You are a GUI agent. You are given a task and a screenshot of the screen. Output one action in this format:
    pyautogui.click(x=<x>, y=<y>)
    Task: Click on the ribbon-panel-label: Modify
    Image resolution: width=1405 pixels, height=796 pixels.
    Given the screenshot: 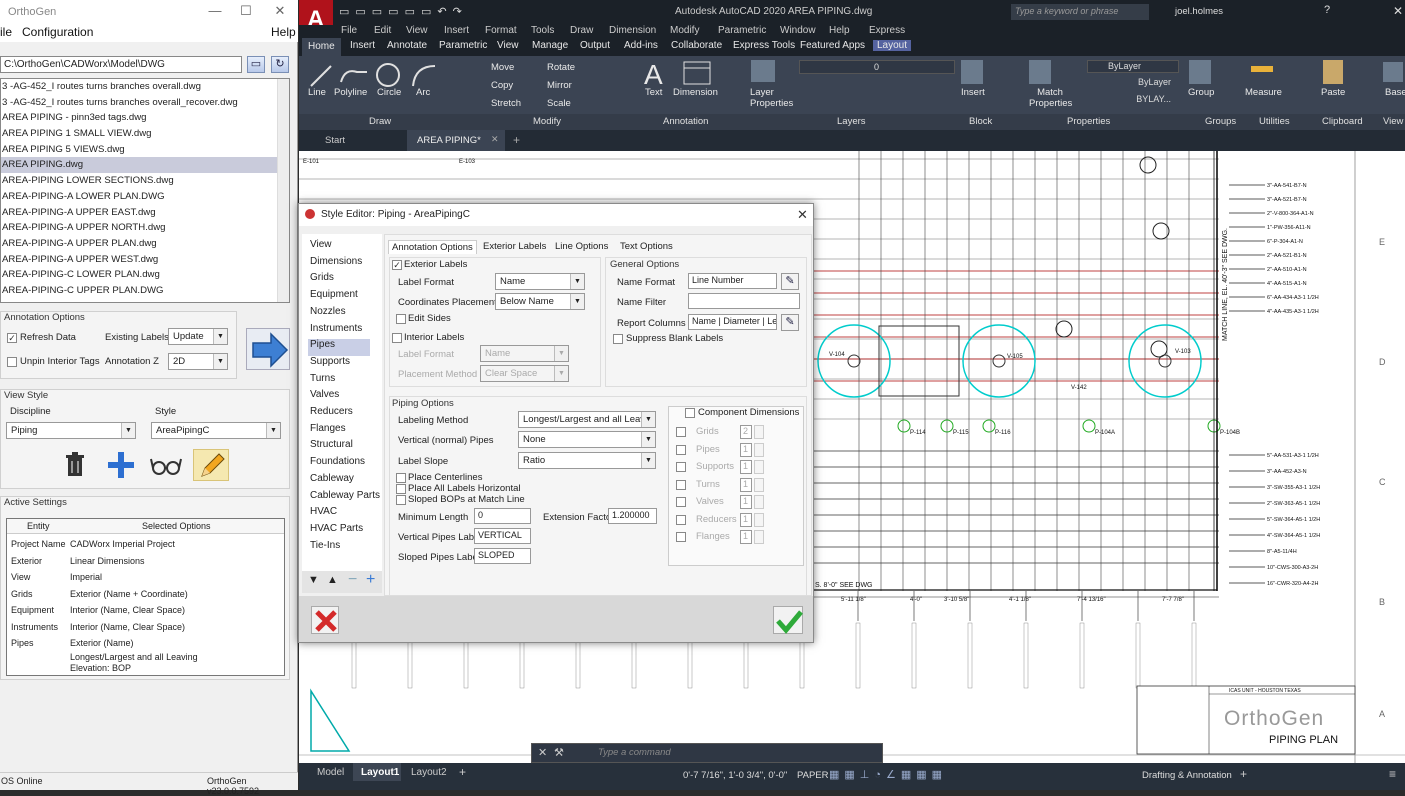 What is the action you would take?
    pyautogui.click(x=547, y=121)
    